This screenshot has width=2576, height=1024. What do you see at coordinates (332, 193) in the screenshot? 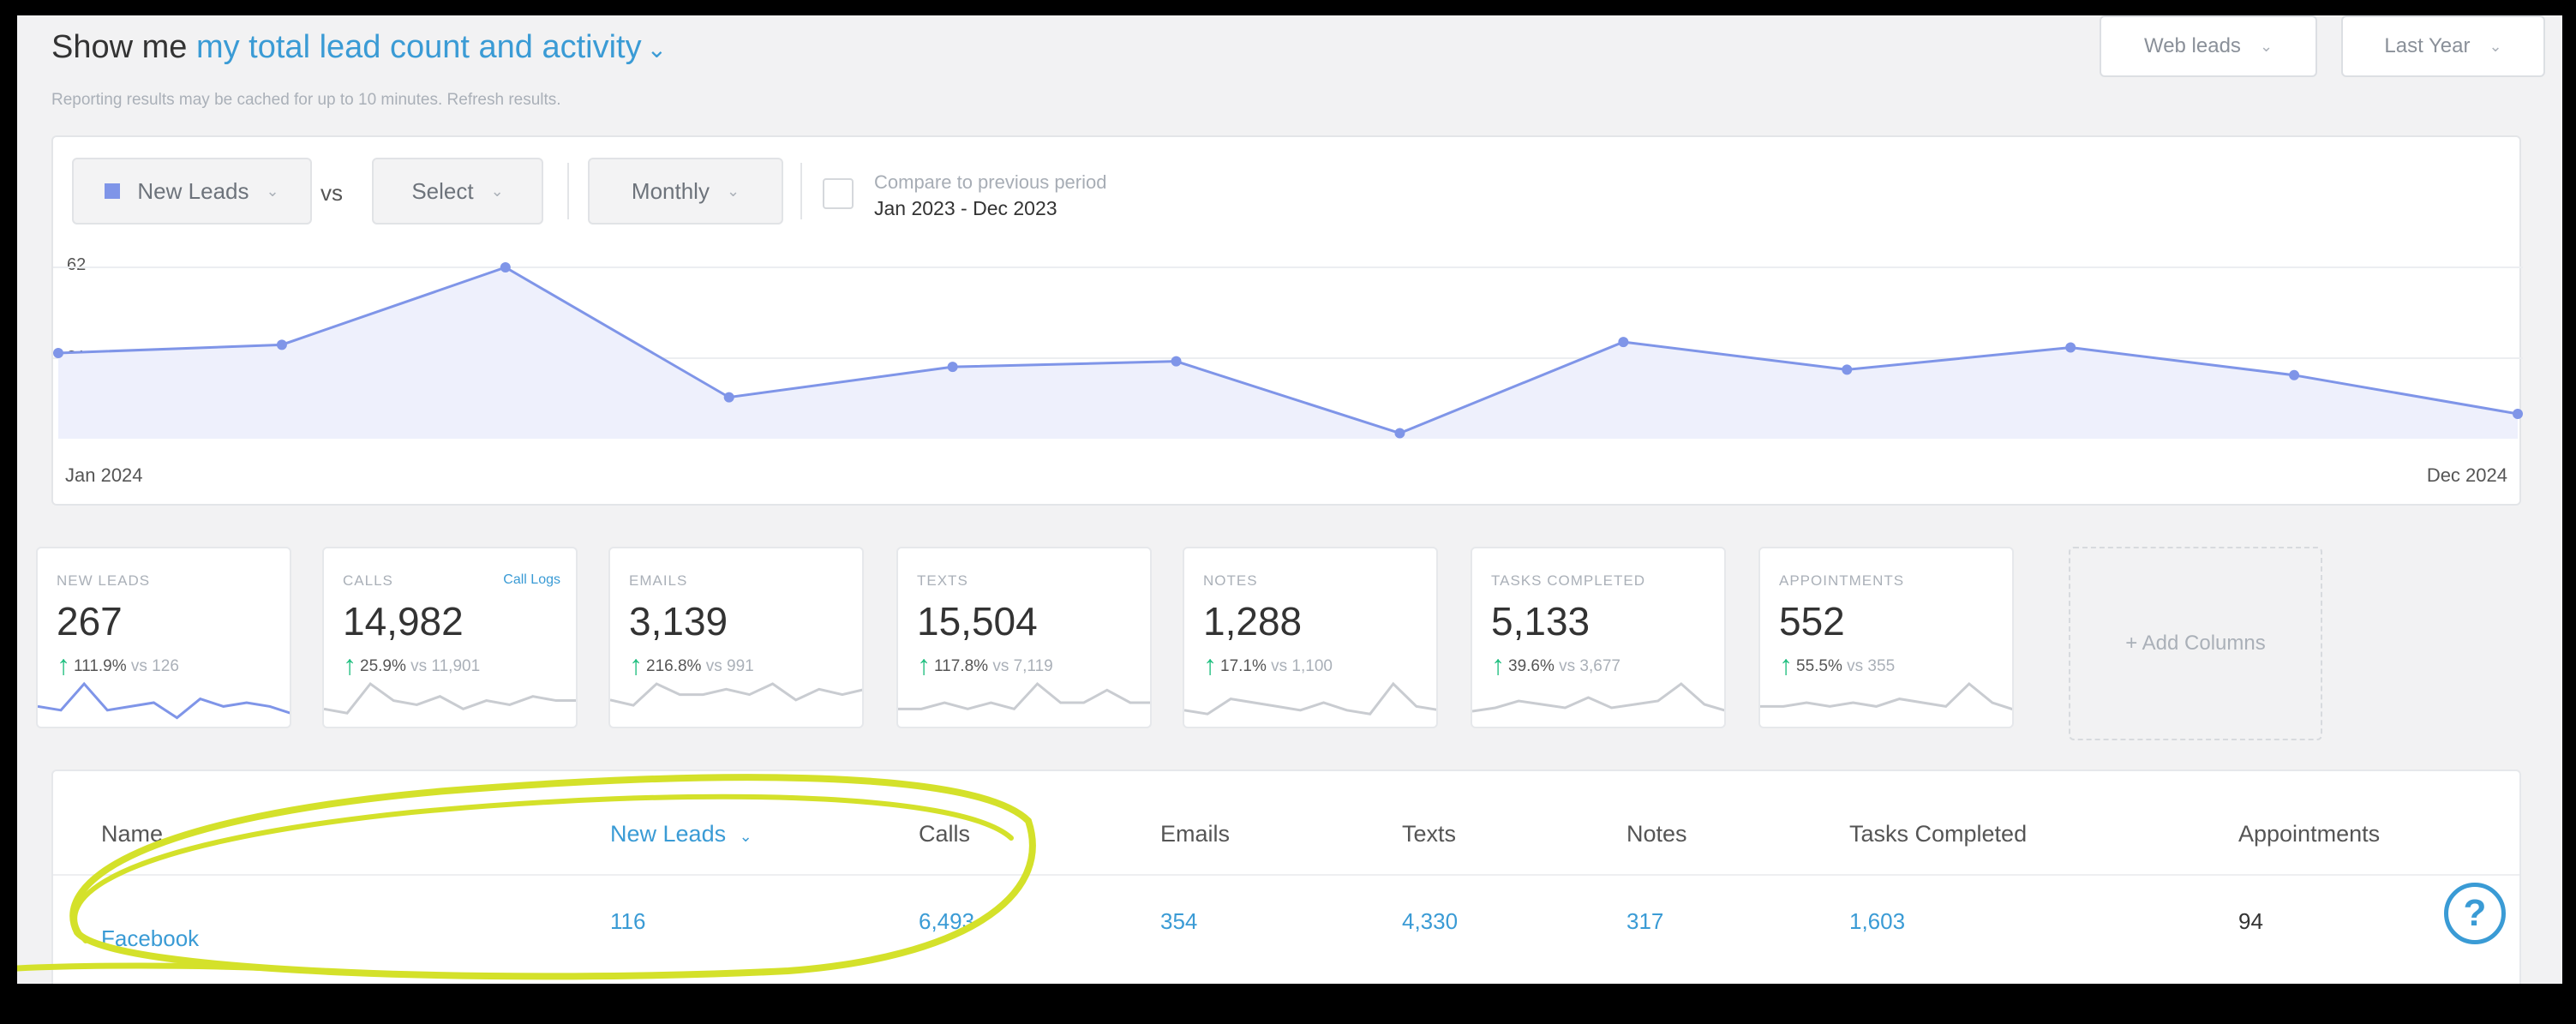
I see `vs-label: vs` at bounding box center [332, 193].